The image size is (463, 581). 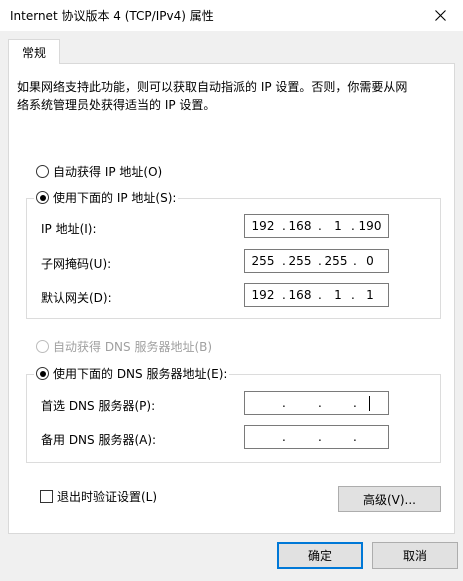 What do you see at coordinates (316, 295) in the screenshot?
I see `default-gateway-input: 192 . 168 . 1 . 1` at bounding box center [316, 295].